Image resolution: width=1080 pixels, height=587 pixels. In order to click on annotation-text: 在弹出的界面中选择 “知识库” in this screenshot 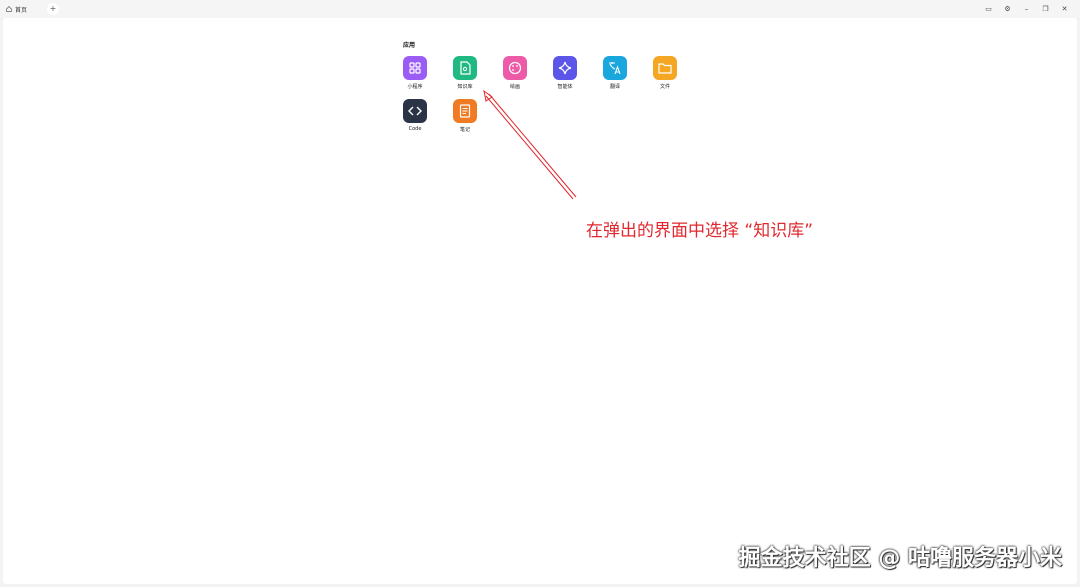, I will do `click(700, 231)`.